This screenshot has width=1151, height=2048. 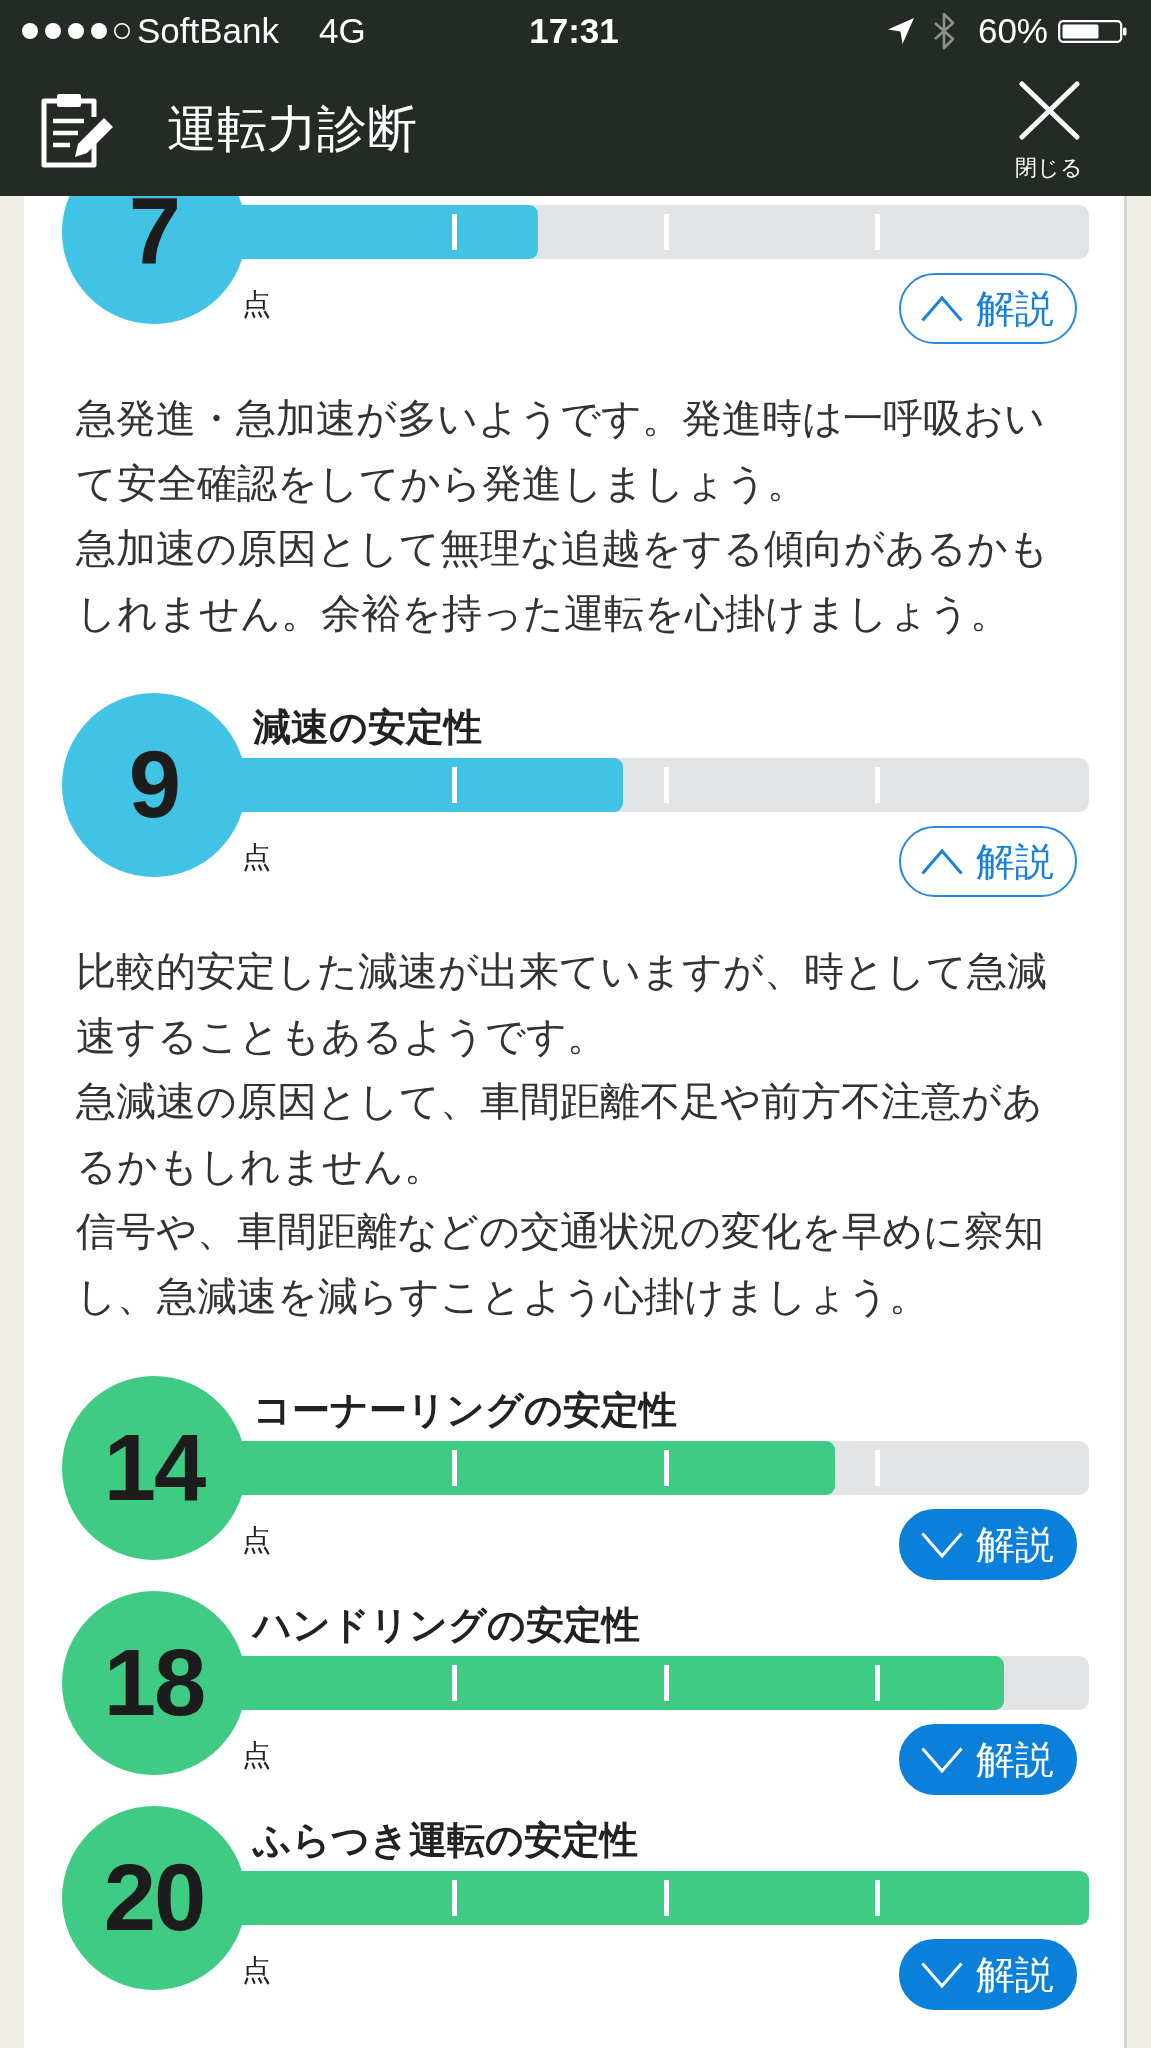 What do you see at coordinates (1049, 110) in the screenshot?
I see `close-icon` at bounding box center [1049, 110].